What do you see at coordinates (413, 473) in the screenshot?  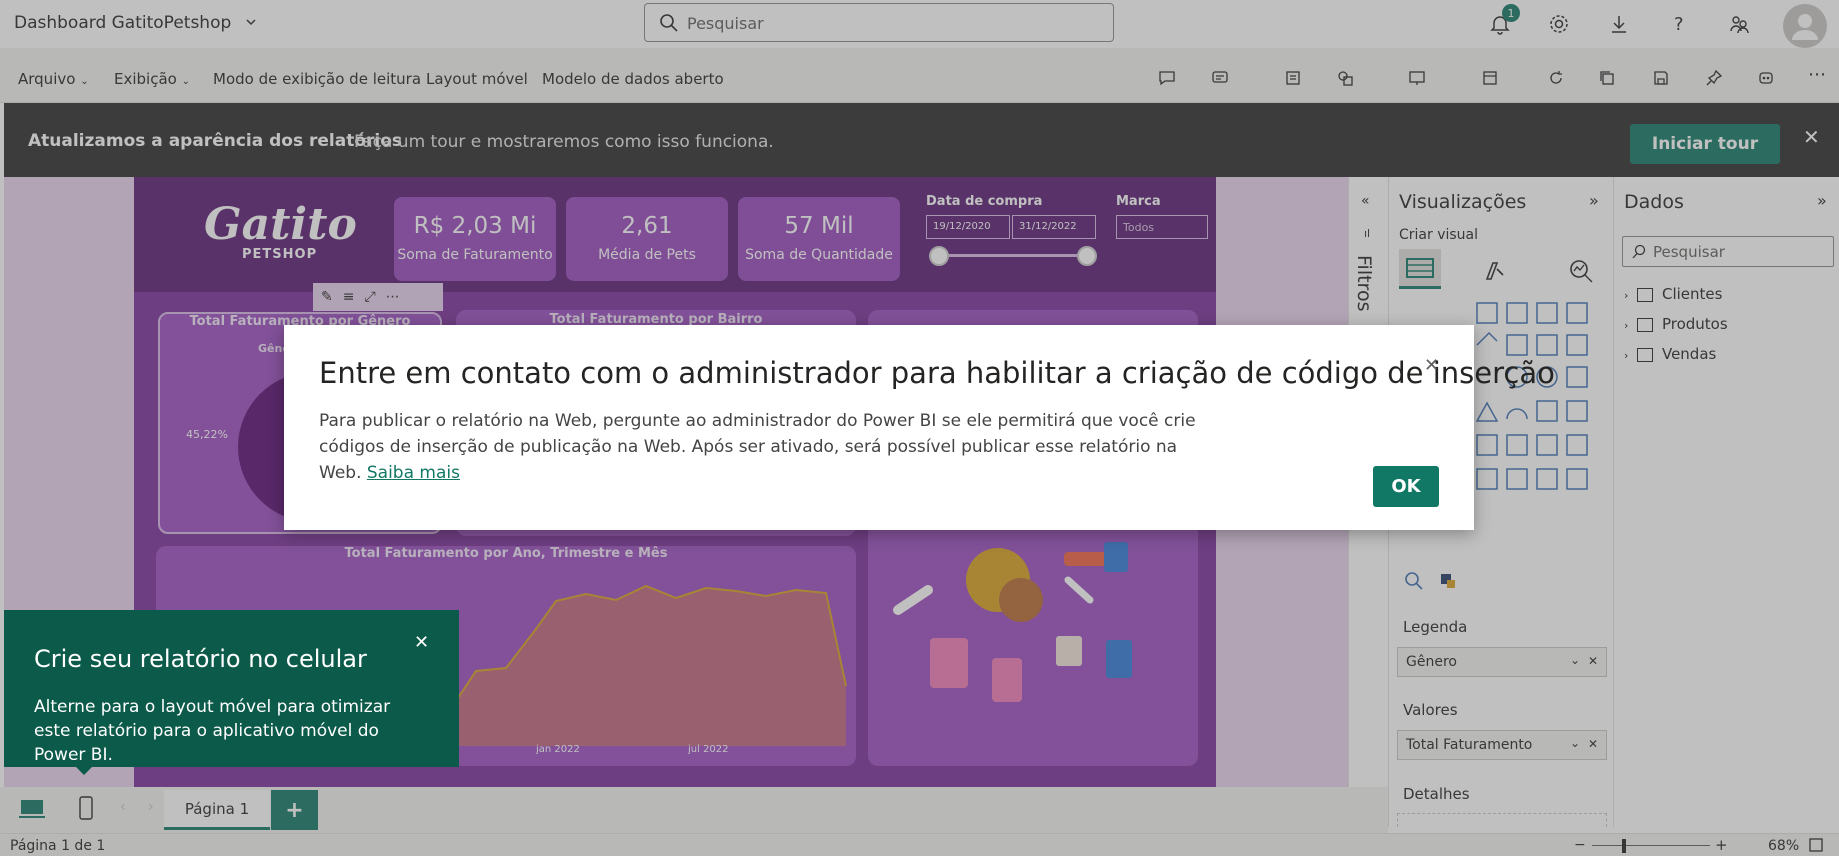 I see `learn-more-link: Saiba mais` at bounding box center [413, 473].